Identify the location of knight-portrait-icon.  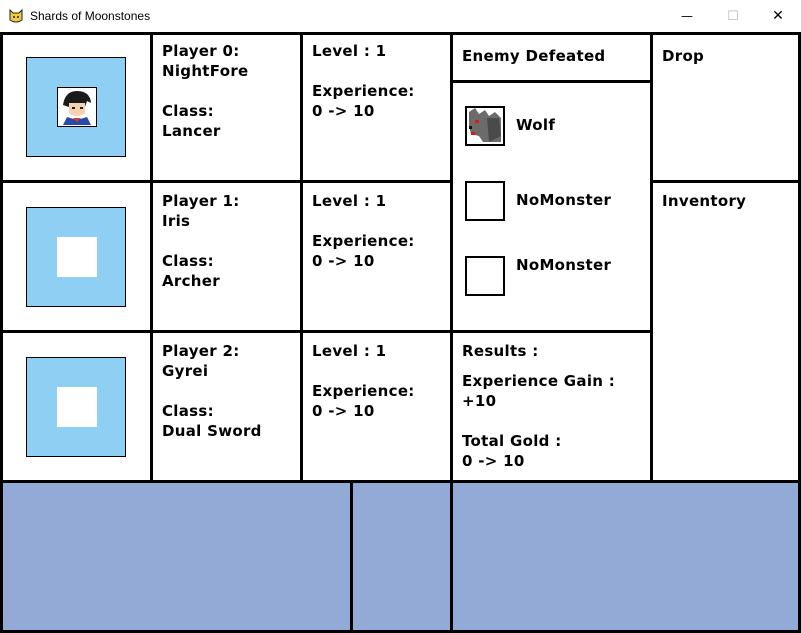
(77, 107).